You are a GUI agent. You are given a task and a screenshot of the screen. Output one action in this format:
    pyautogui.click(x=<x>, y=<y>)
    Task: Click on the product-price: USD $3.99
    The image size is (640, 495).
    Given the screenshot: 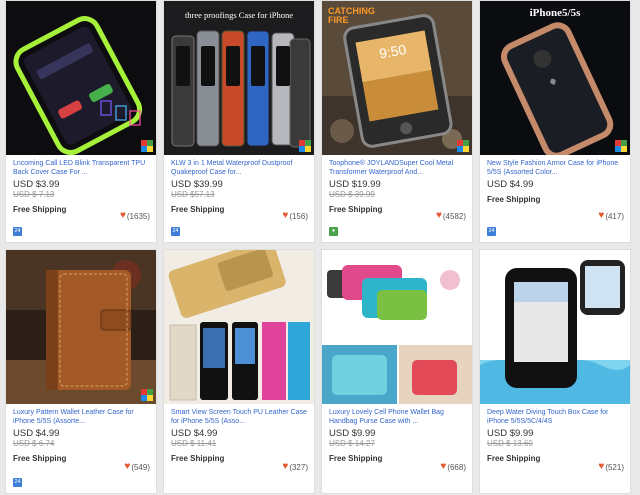 What is the action you would take?
    pyautogui.click(x=36, y=184)
    